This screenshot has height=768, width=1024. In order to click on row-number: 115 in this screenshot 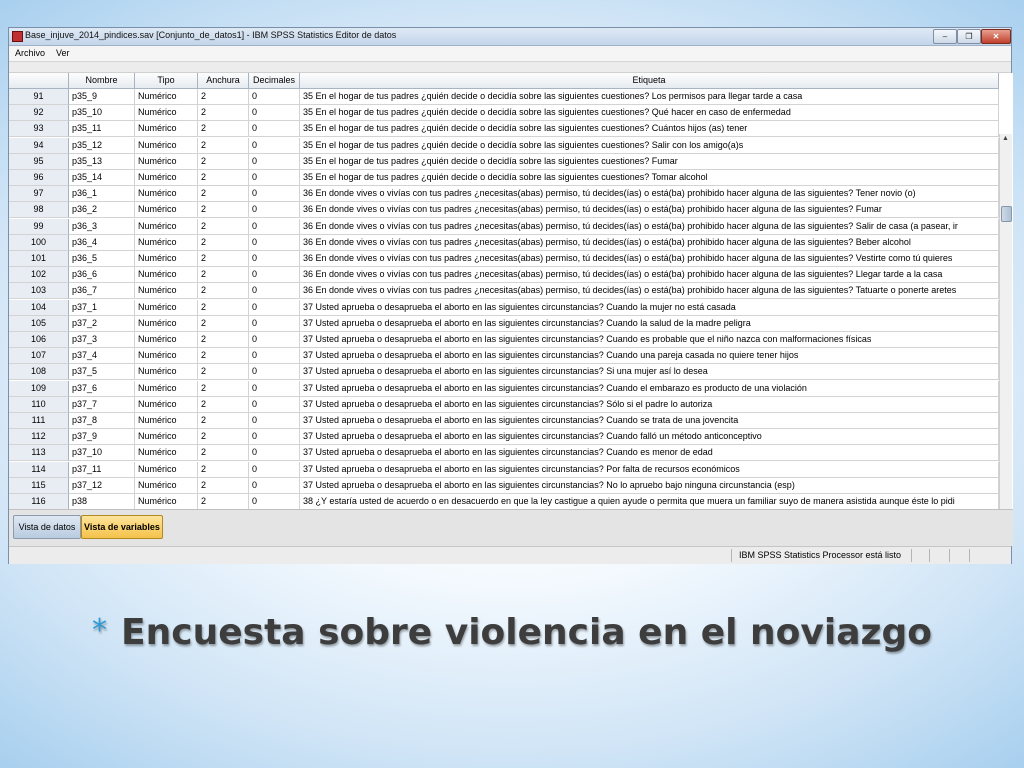, I will do `click(39, 485)`.